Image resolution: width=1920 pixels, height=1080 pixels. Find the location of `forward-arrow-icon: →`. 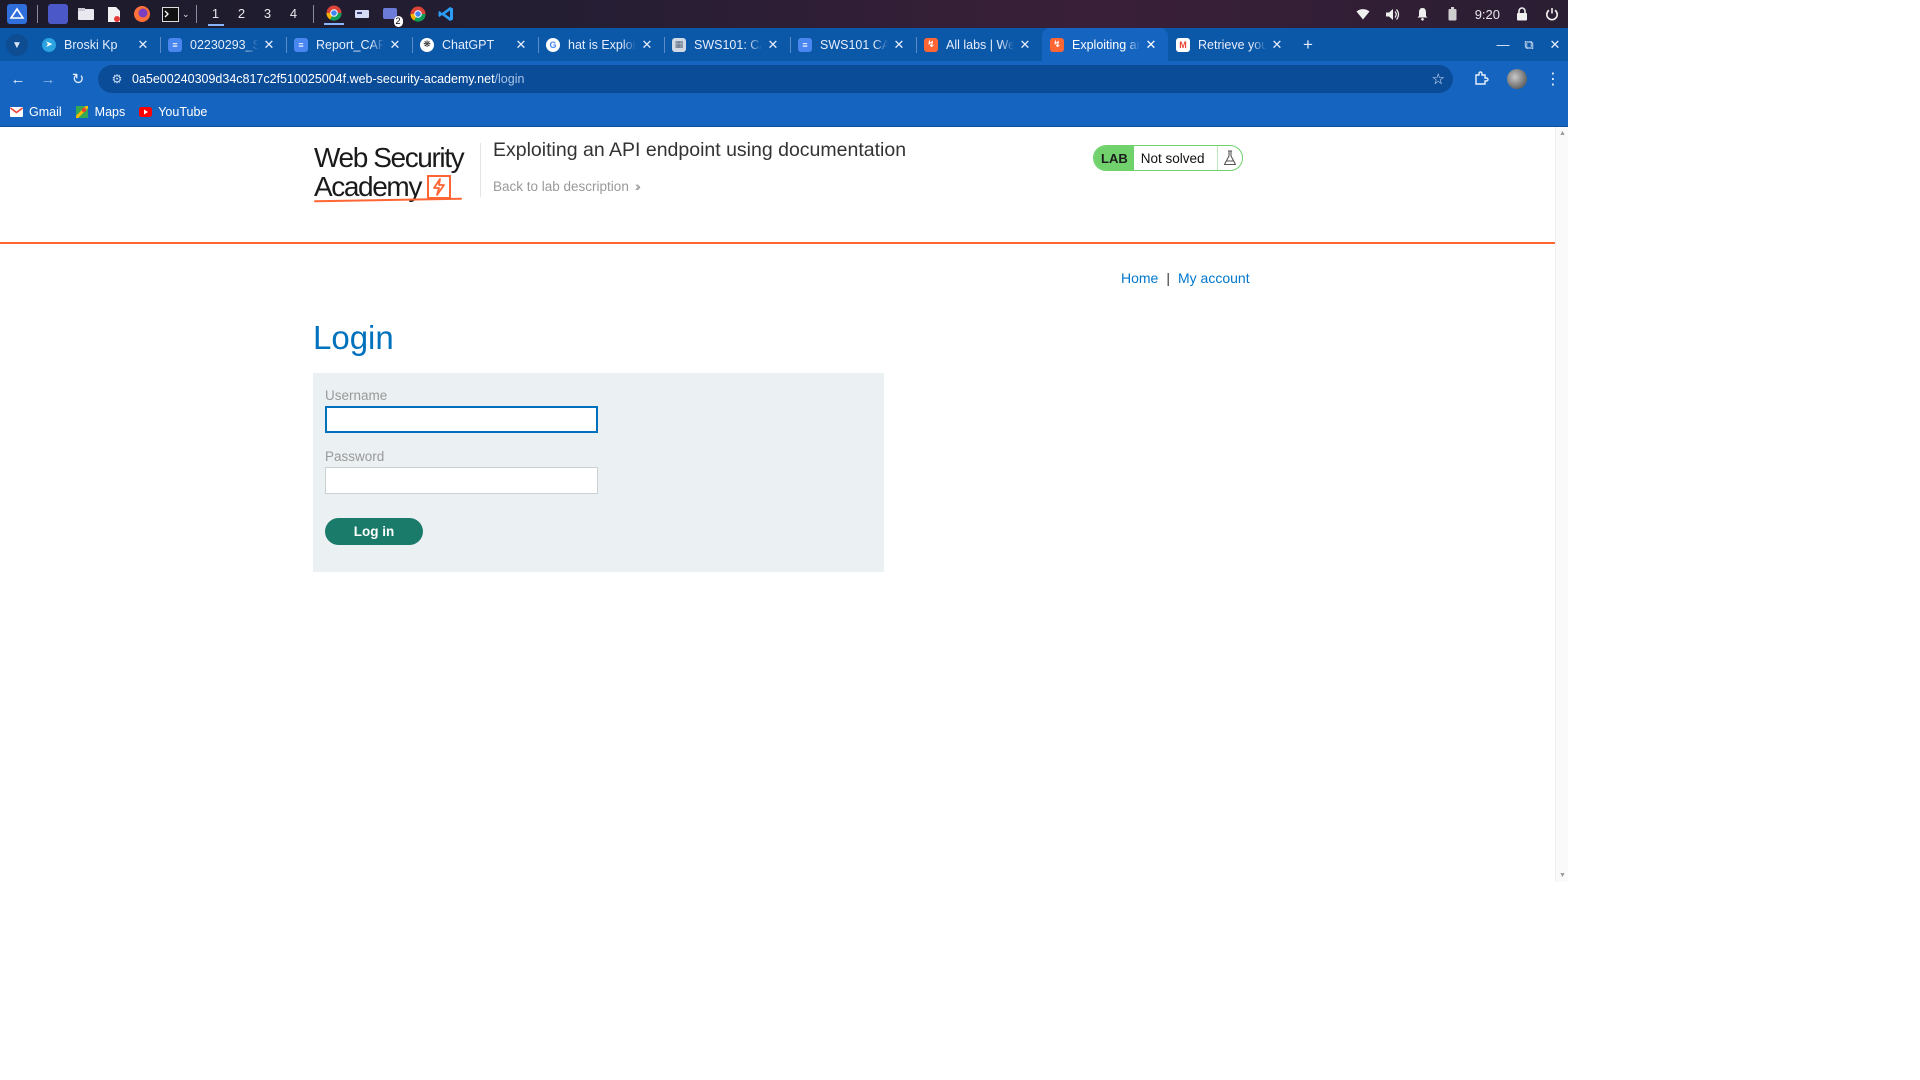

forward-arrow-icon: → is located at coordinates (48, 79).